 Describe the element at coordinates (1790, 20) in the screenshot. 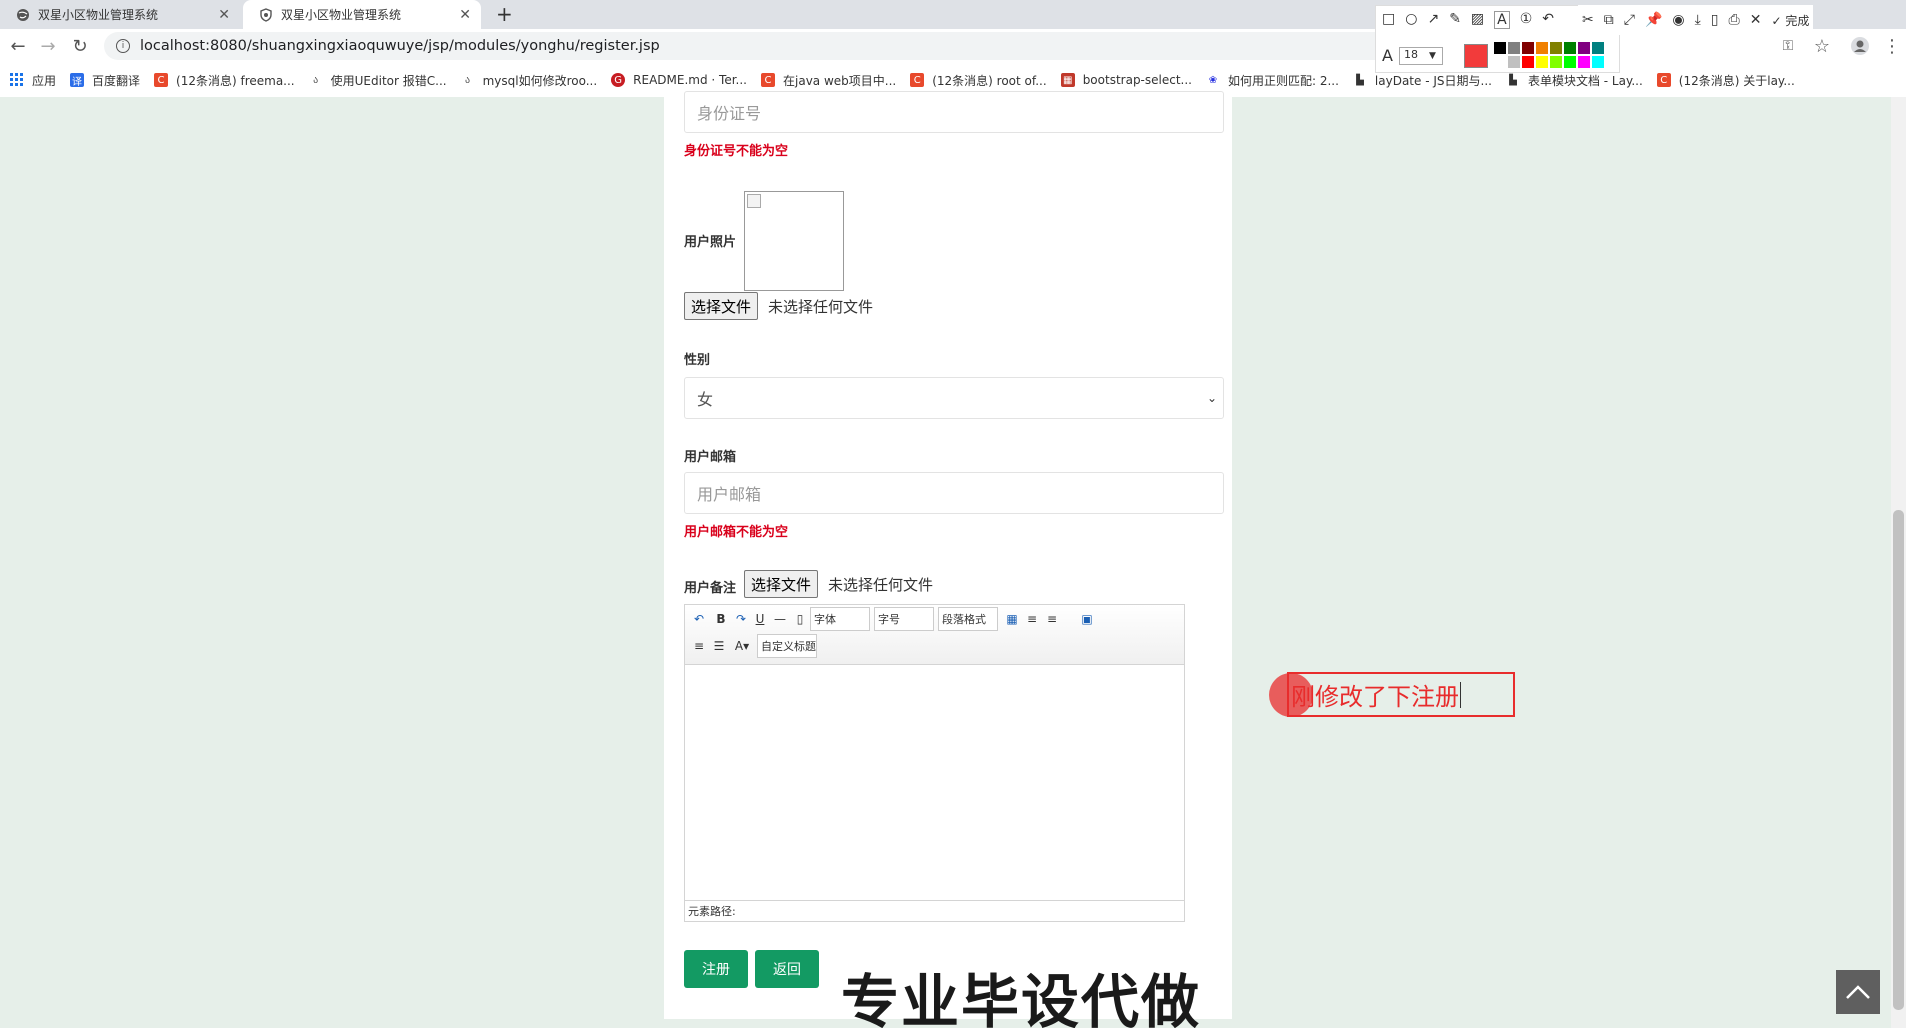

I see `done-button: ✓ 完成` at that location.